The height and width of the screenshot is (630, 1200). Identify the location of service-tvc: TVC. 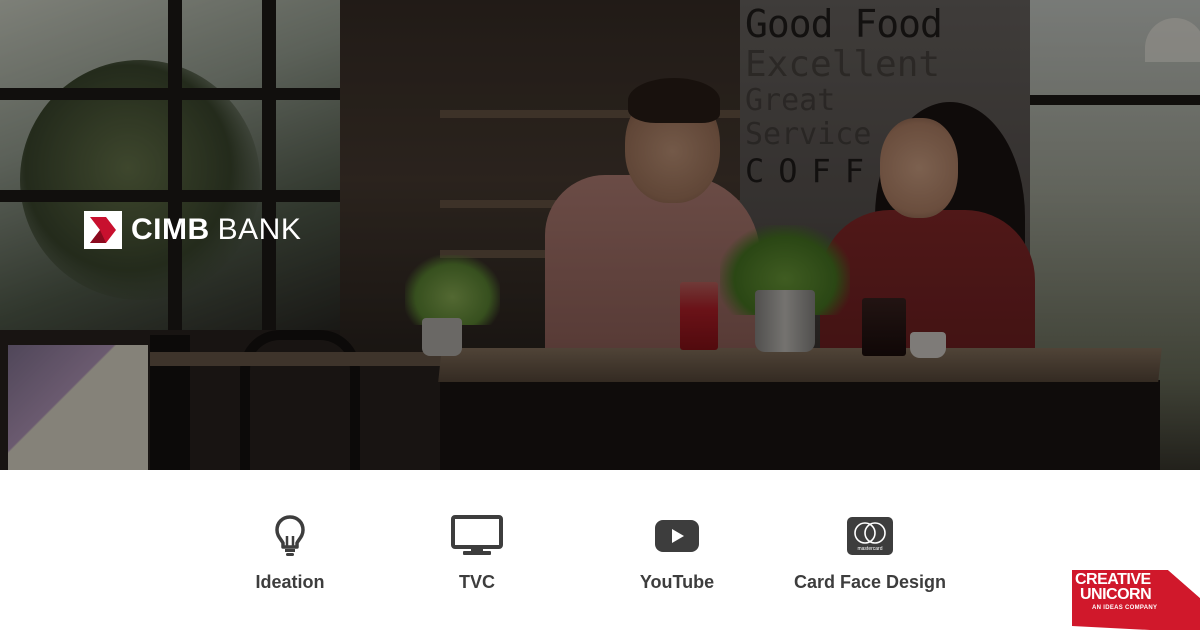
(477, 553).